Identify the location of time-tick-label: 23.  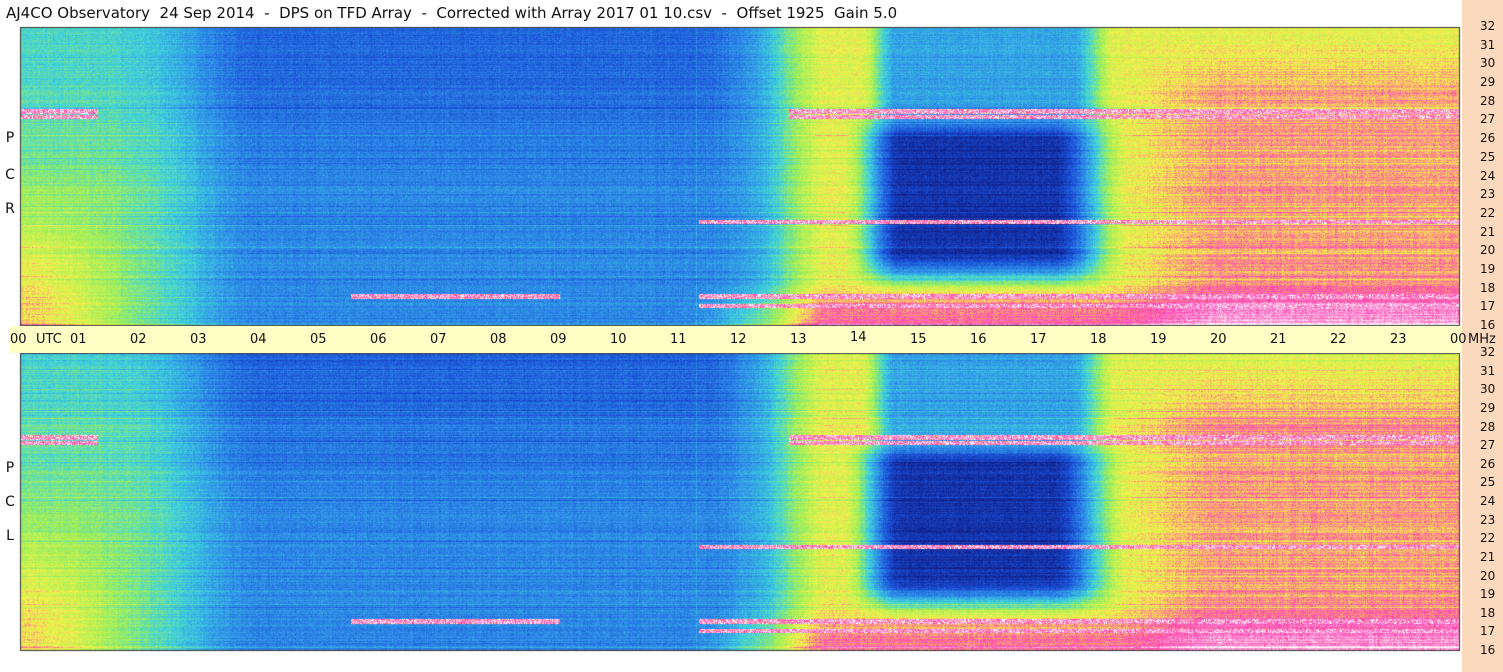
(1398, 339).